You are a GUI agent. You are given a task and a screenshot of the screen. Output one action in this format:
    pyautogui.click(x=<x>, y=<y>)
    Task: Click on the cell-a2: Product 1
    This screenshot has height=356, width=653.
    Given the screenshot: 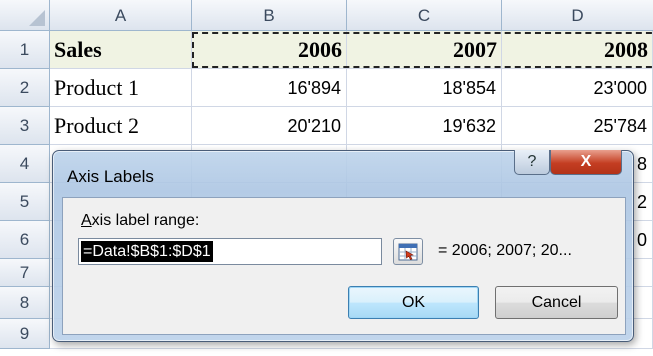 What is the action you would take?
    pyautogui.click(x=121, y=88)
    